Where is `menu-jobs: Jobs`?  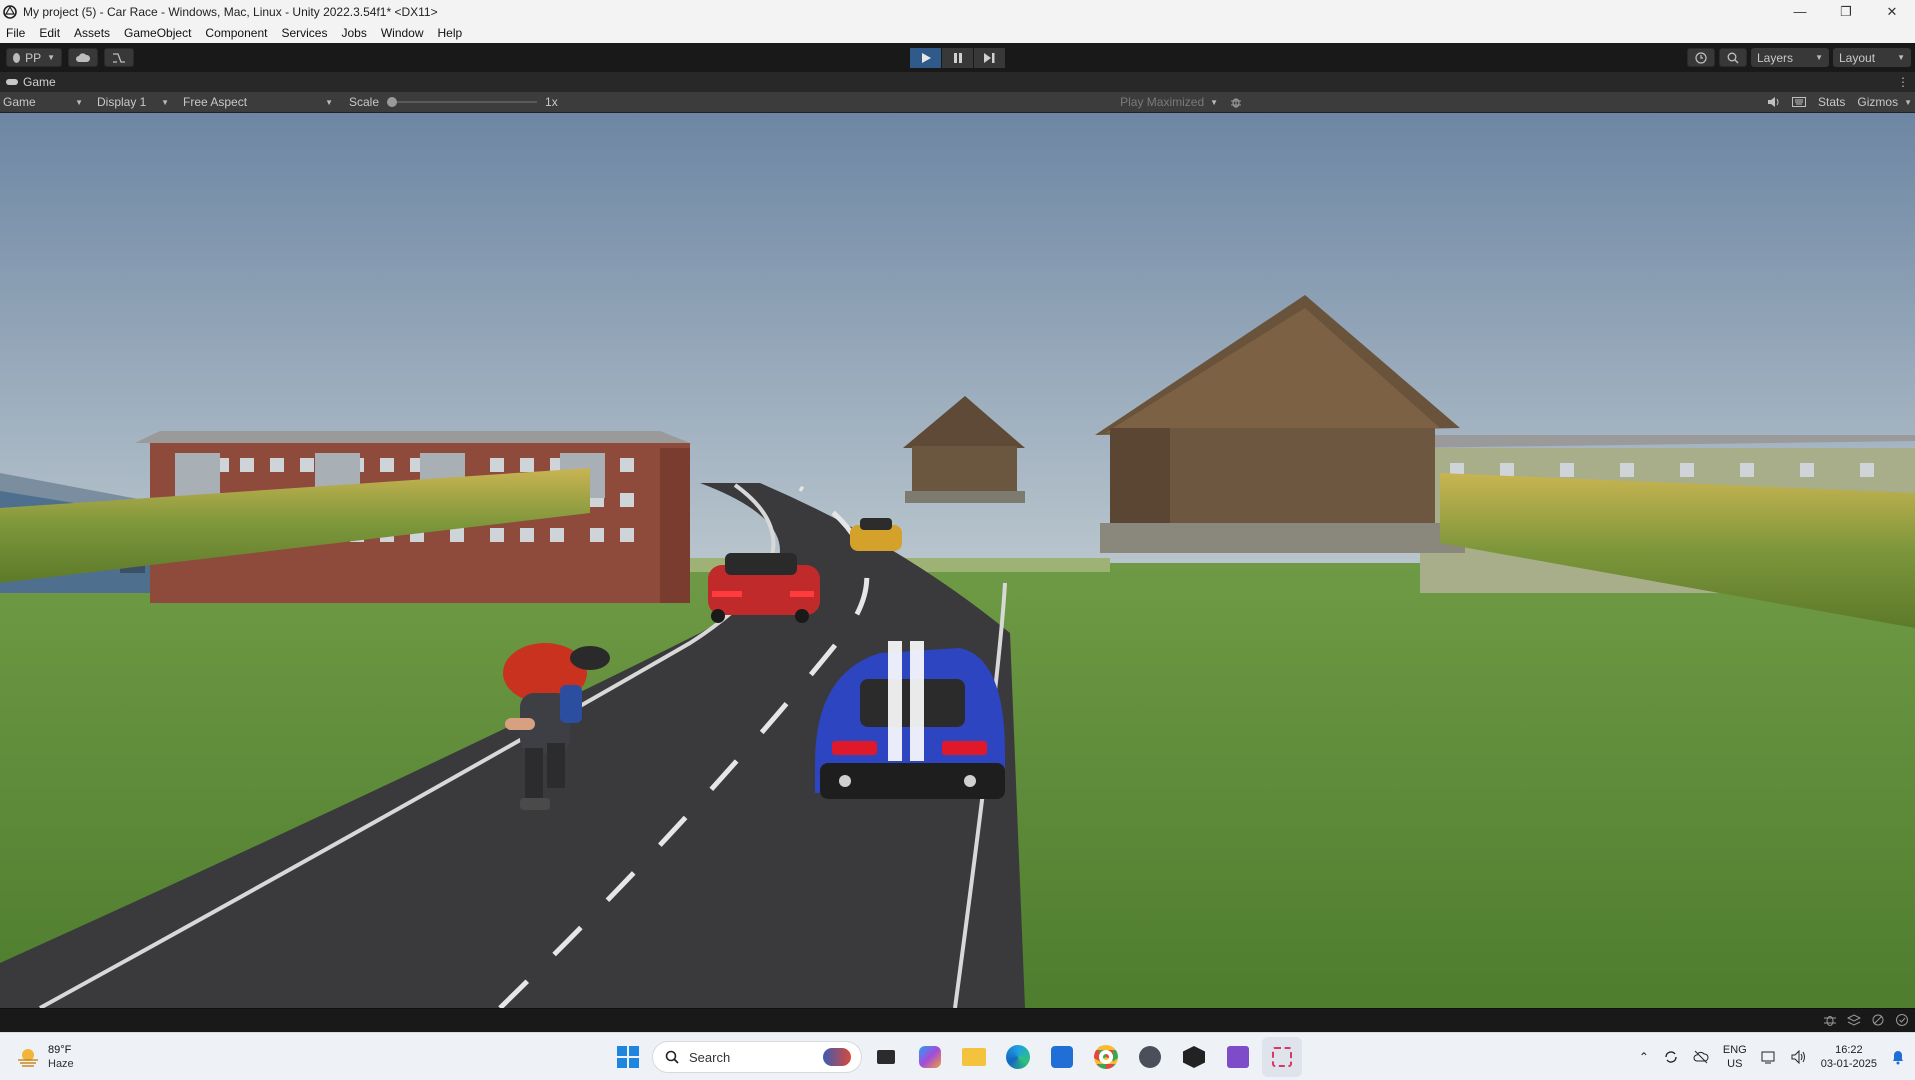
menu-jobs: Jobs is located at coordinates (353, 33).